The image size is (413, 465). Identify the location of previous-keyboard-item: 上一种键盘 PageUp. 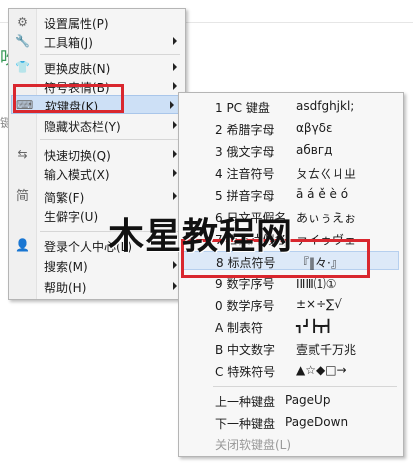
(291, 400).